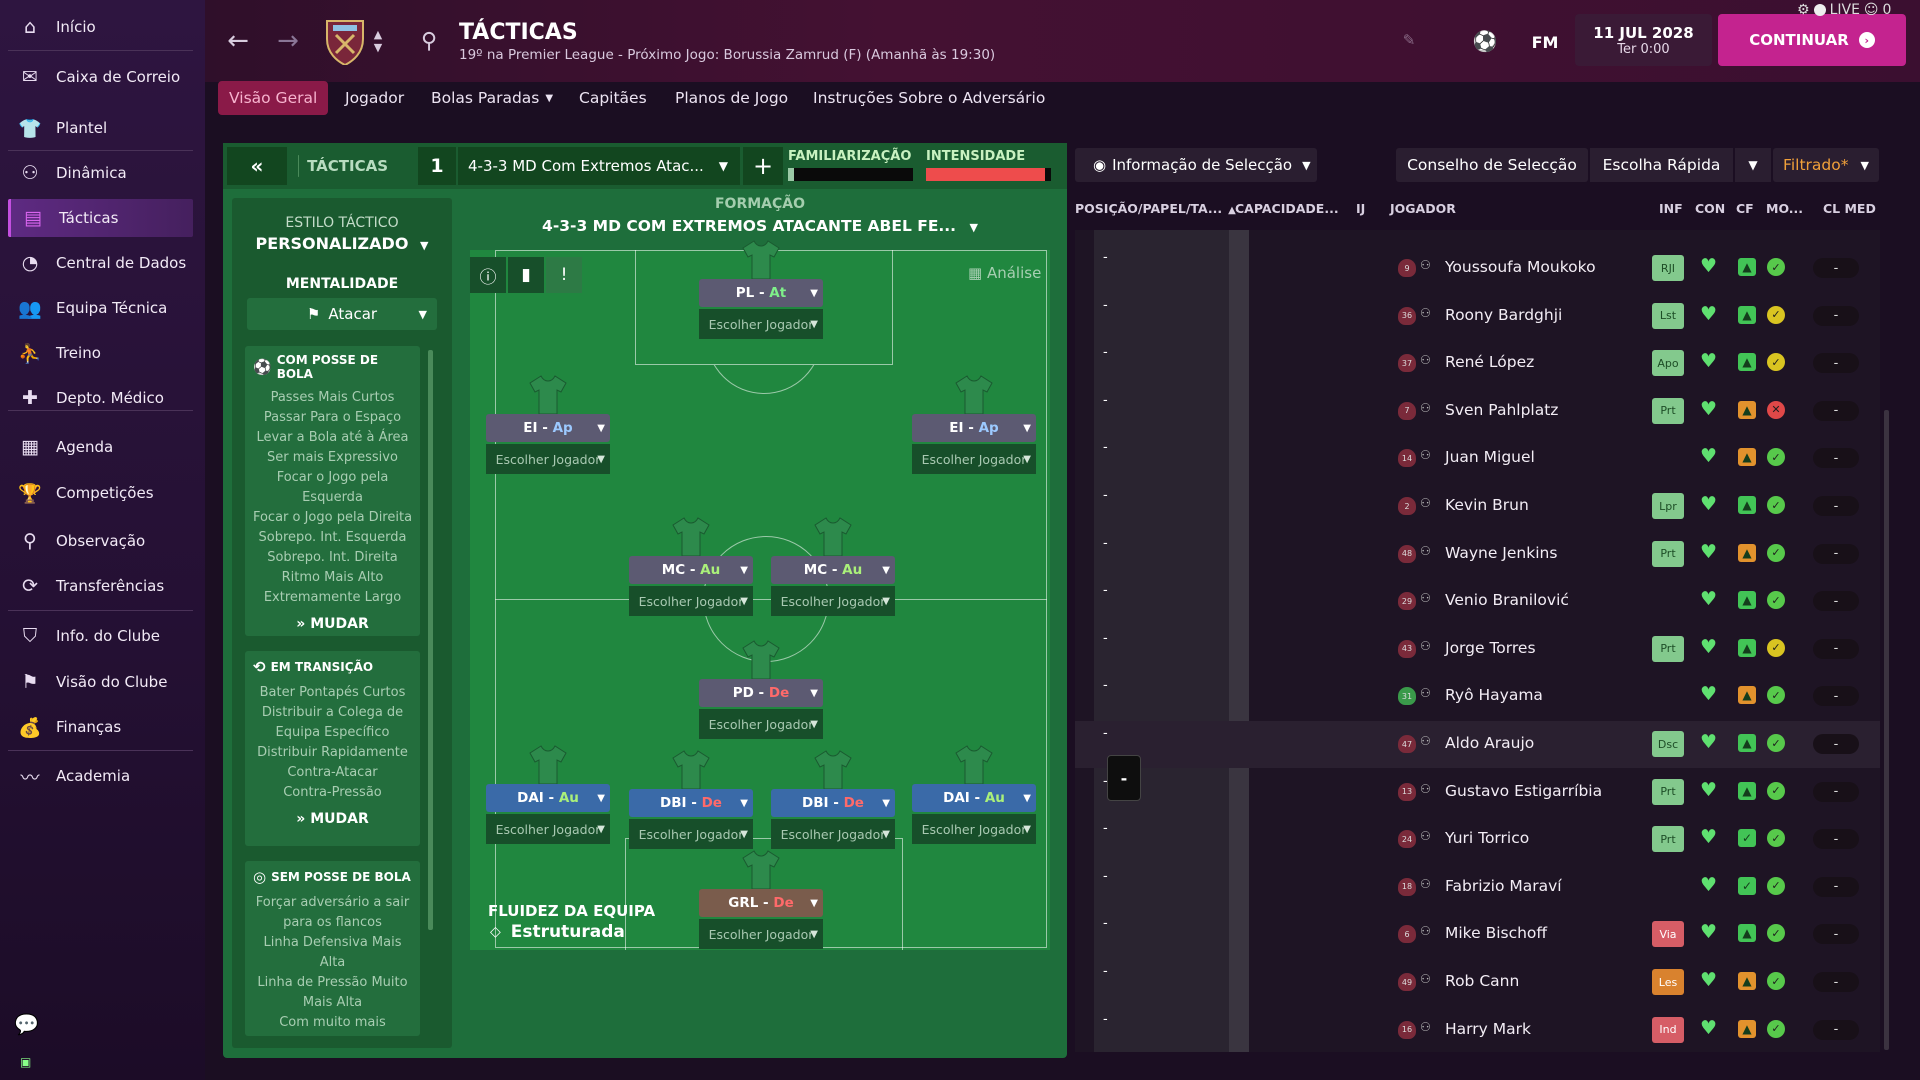 The image size is (1920, 1080). Describe the element at coordinates (1196, 165) in the screenshot. I see `selection-info-select: ◉ Informação de Selecção ▼` at that location.